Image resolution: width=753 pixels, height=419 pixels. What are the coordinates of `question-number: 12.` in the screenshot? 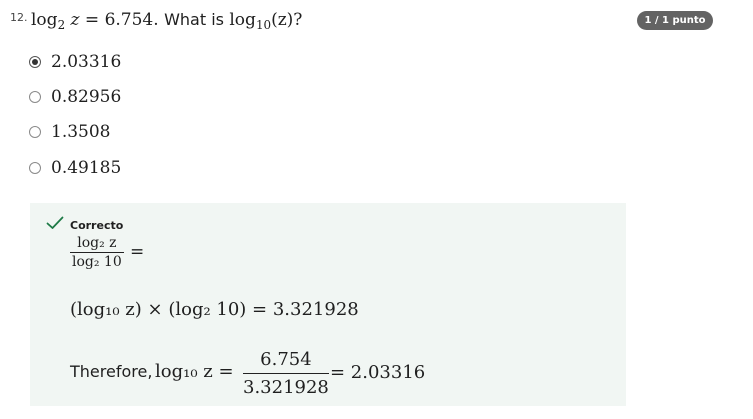 It's located at (19, 17).